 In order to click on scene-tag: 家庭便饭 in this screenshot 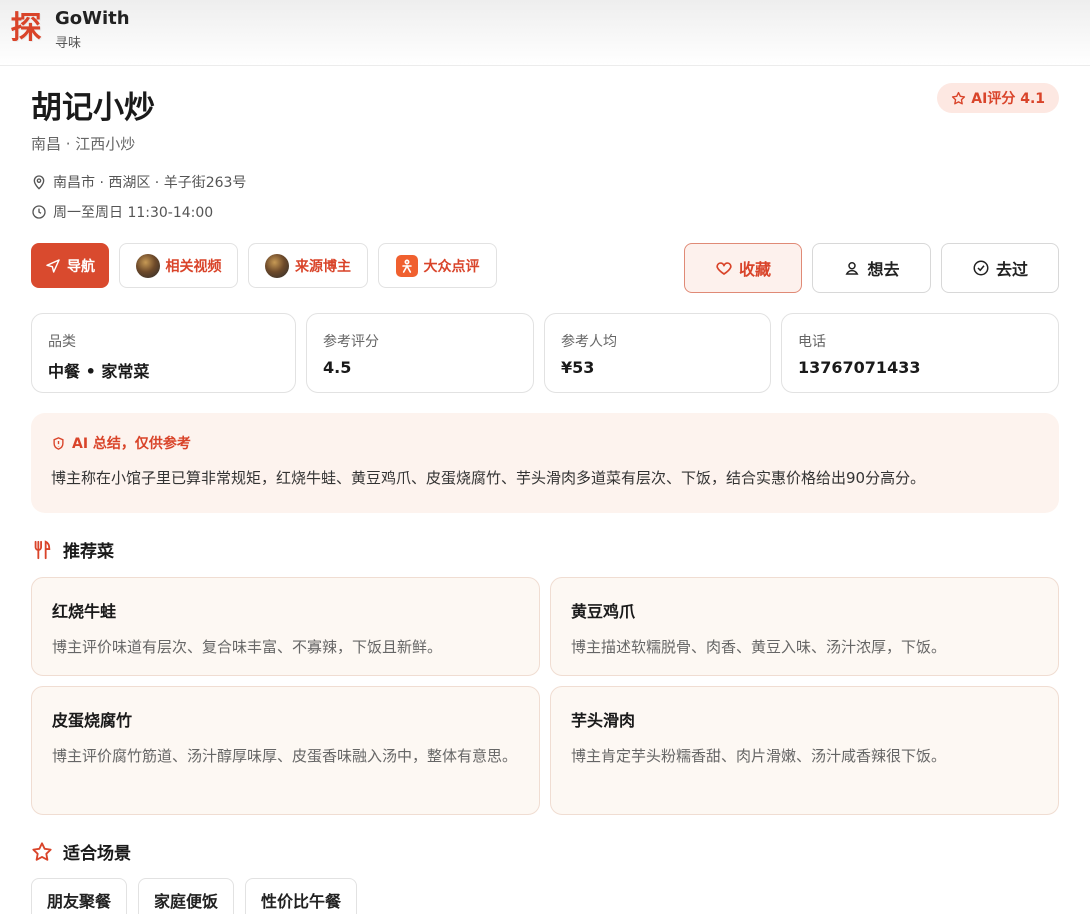, I will do `click(186, 896)`.